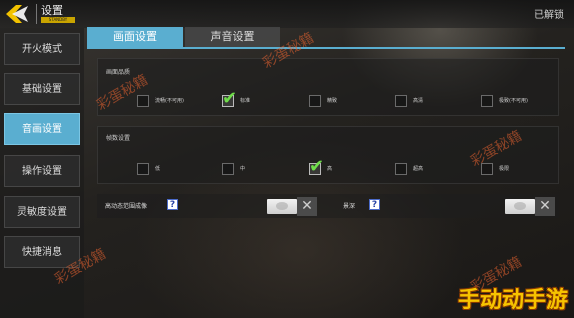 Image resolution: width=574 pixels, height=318 pixels. What do you see at coordinates (287, 14) in the screenshot?
I see `top-bar: 设置 STANDBY 已解锁` at bounding box center [287, 14].